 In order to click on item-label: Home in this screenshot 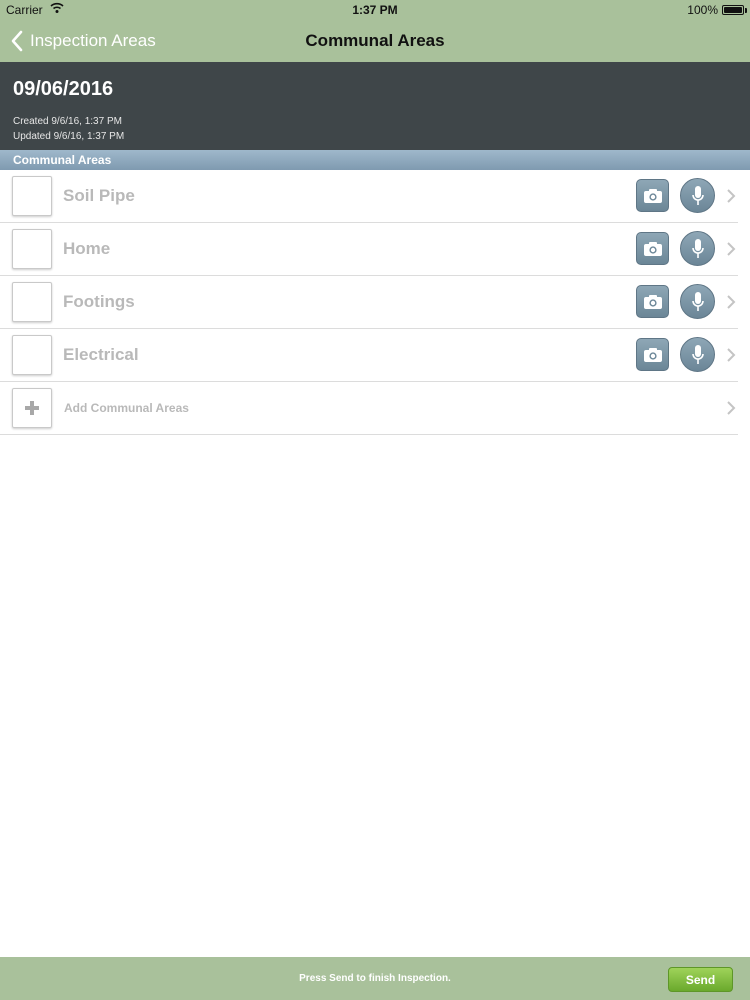, I will do `click(87, 248)`.